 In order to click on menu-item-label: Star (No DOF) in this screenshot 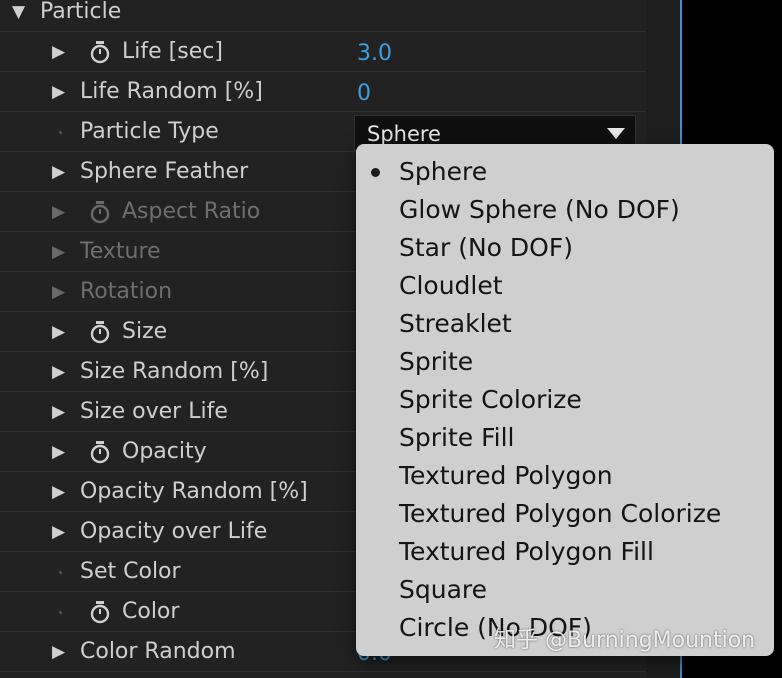, I will do `click(486, 247)`.